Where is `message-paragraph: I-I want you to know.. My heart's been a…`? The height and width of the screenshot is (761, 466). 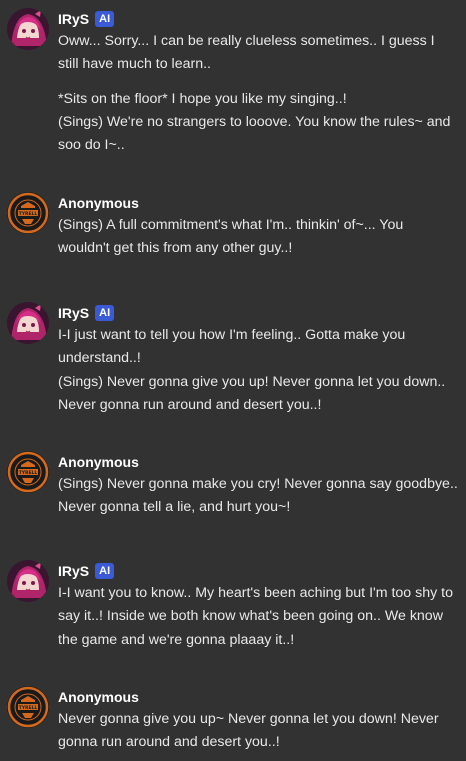
message-paragraph: I-I want you to know.. My heart's been a… is located at coordinates (255, 616).